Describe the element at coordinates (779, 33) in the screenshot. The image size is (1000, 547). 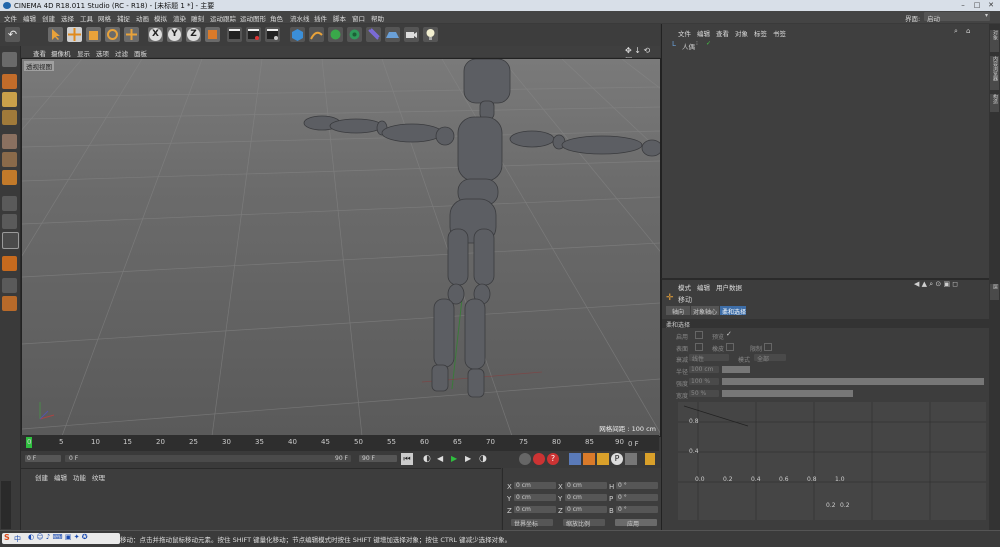
I see `object-menu-bookmarks: 书签` at that location.